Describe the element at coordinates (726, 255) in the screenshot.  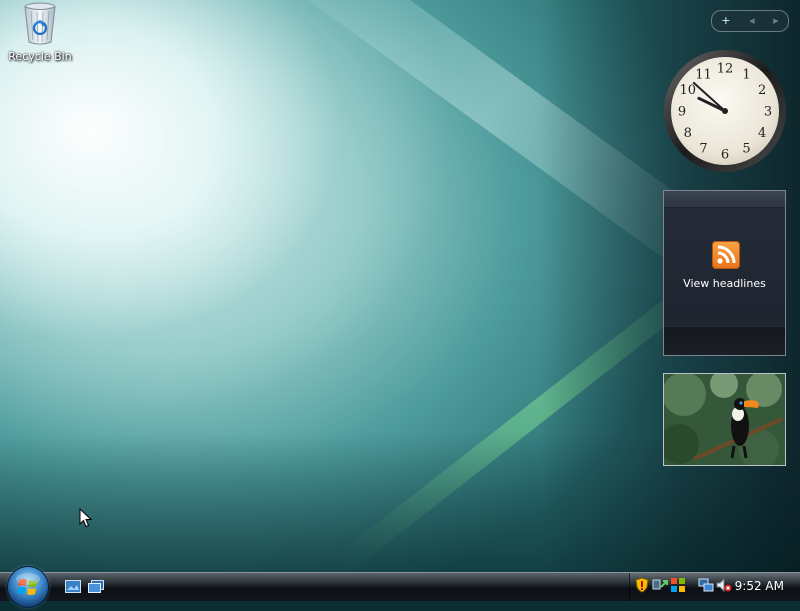
I see `rss-icon` at that location.